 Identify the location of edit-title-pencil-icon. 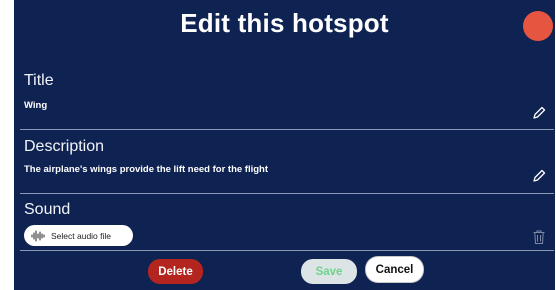
(539, 113).